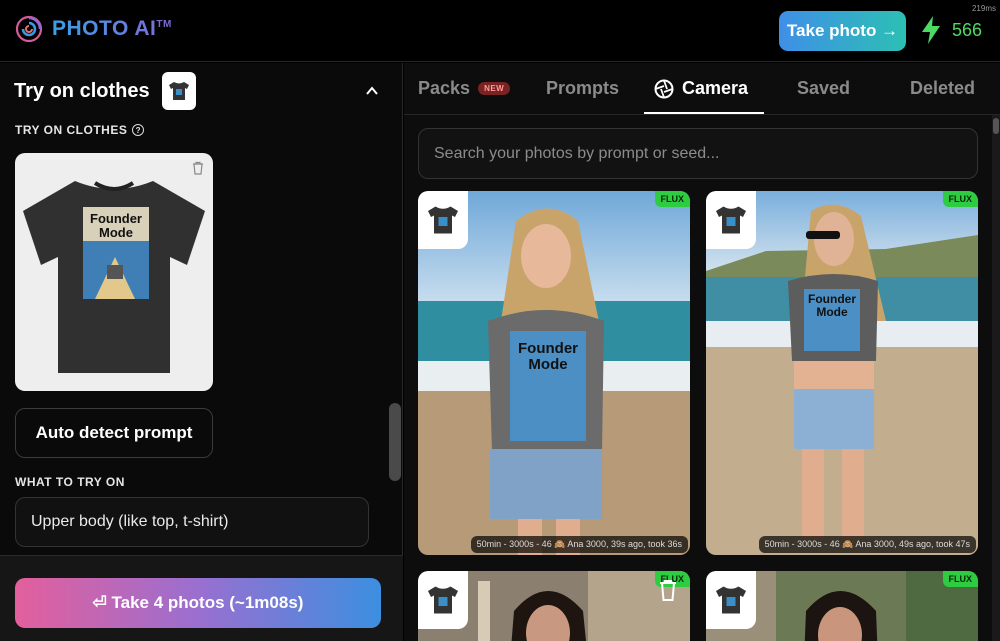 The width and height of the screenshot is (1000, 641). I want to click on auto-detect-prompt-button: Auto detect prompt, so click(114, 433).